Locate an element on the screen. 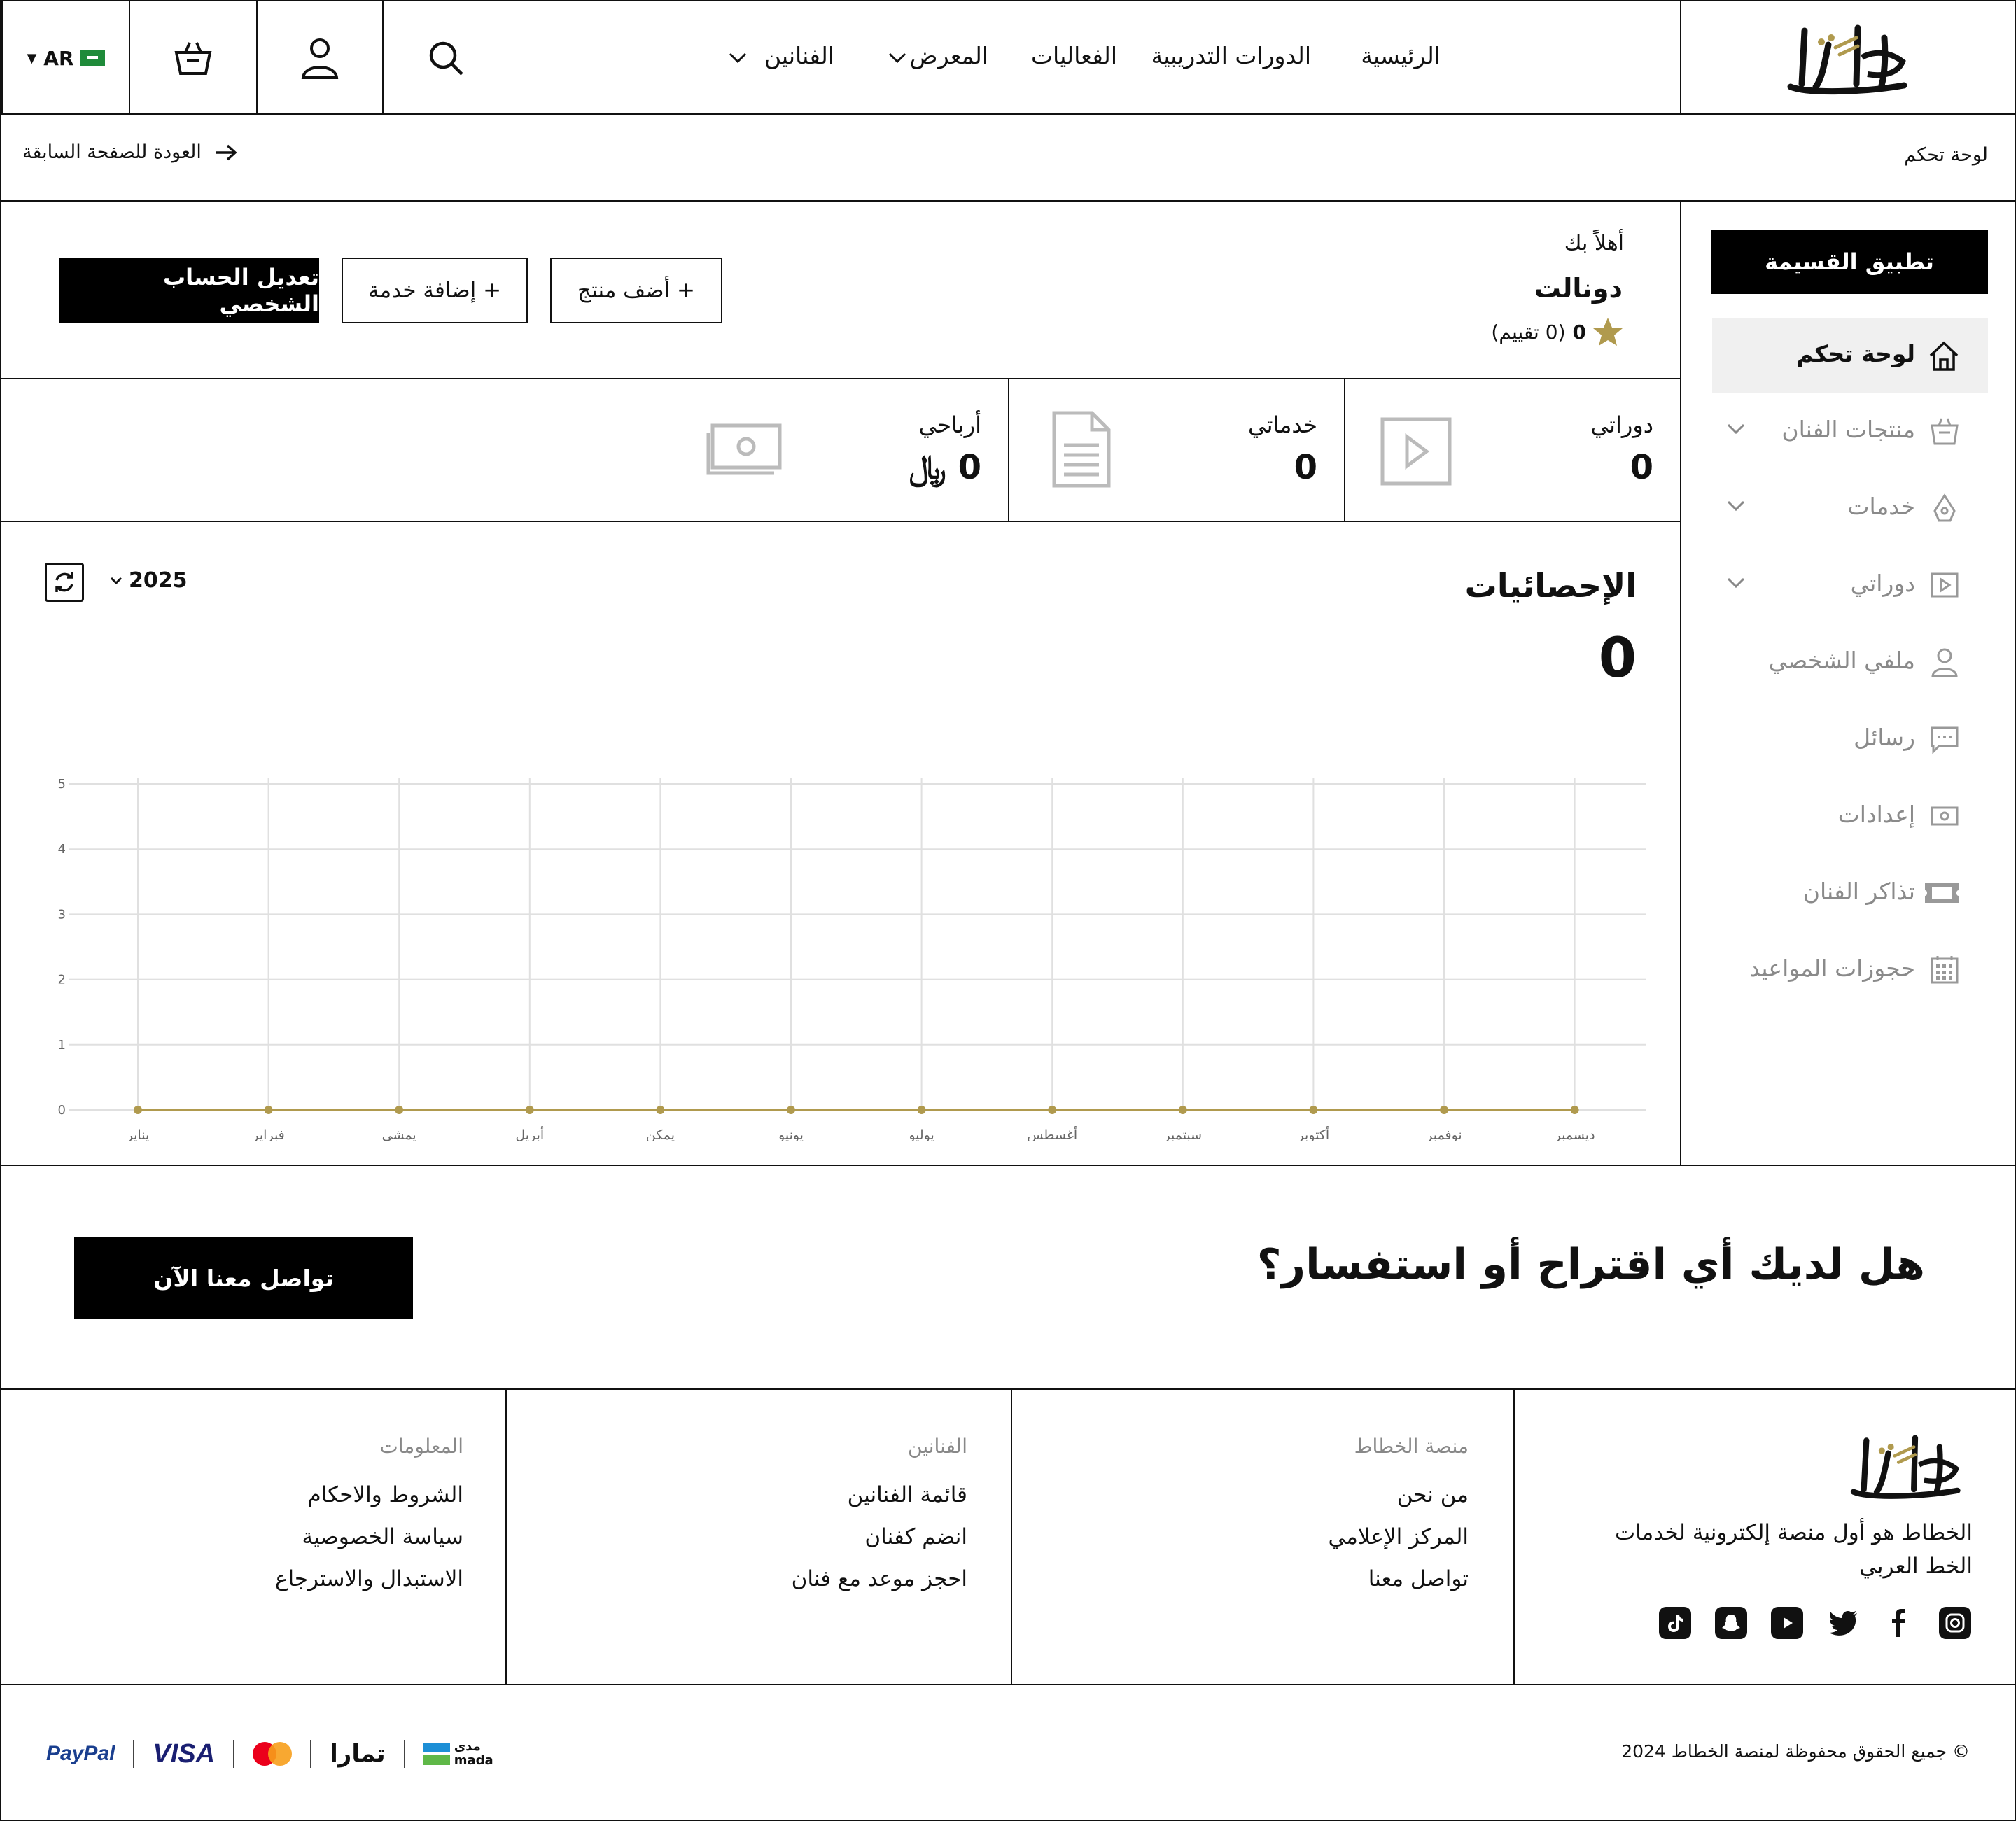  x-tick-label: أكتوبر is located at coordinates (1313, 1133).